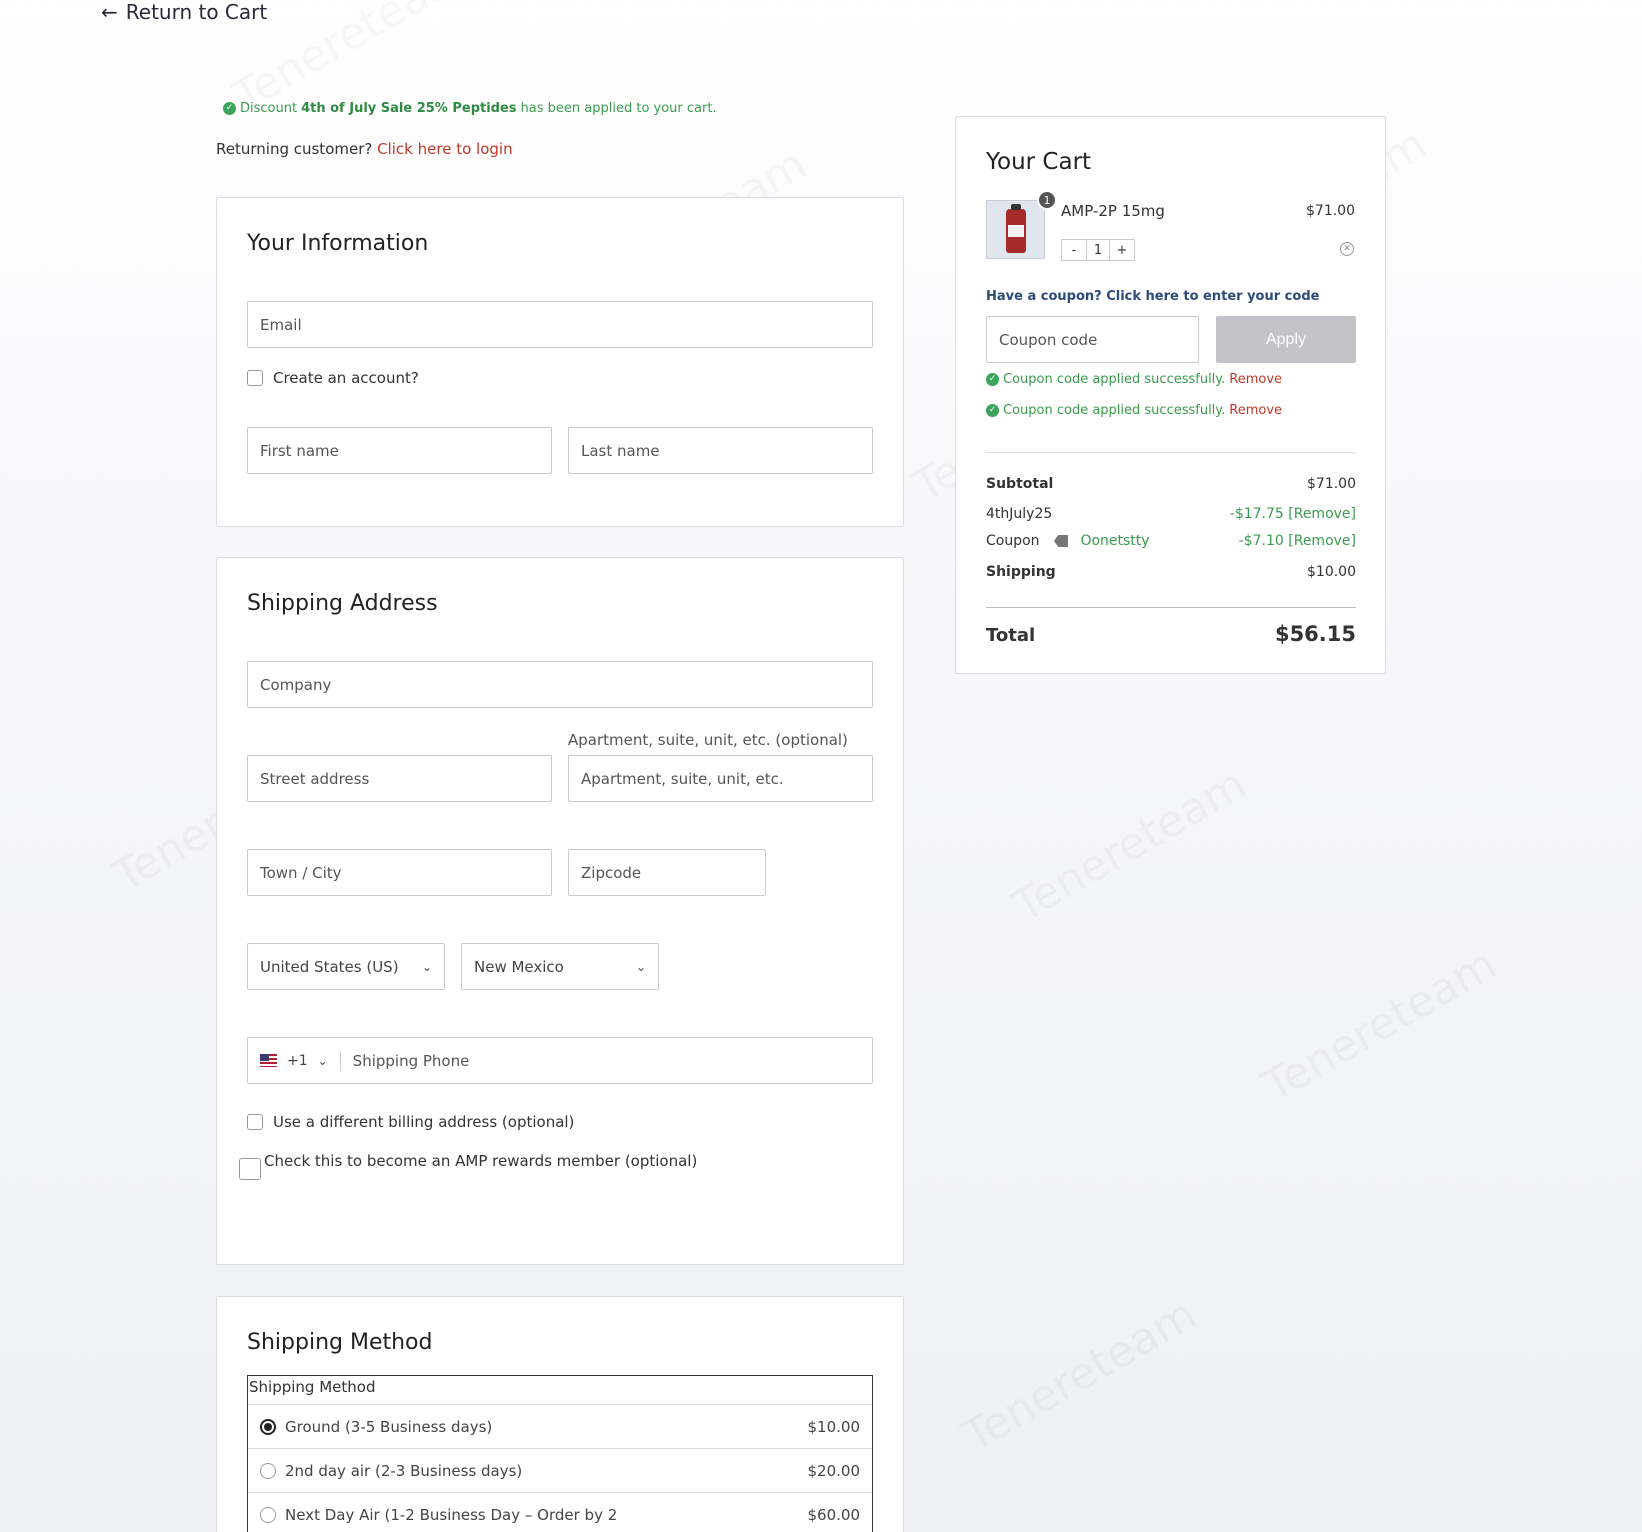 The image size is (1642, 1532). What do you see at coordinates (444, 149) in the screenshot?
I see `login-link: Click here to login` at bounding box center [444, 149].